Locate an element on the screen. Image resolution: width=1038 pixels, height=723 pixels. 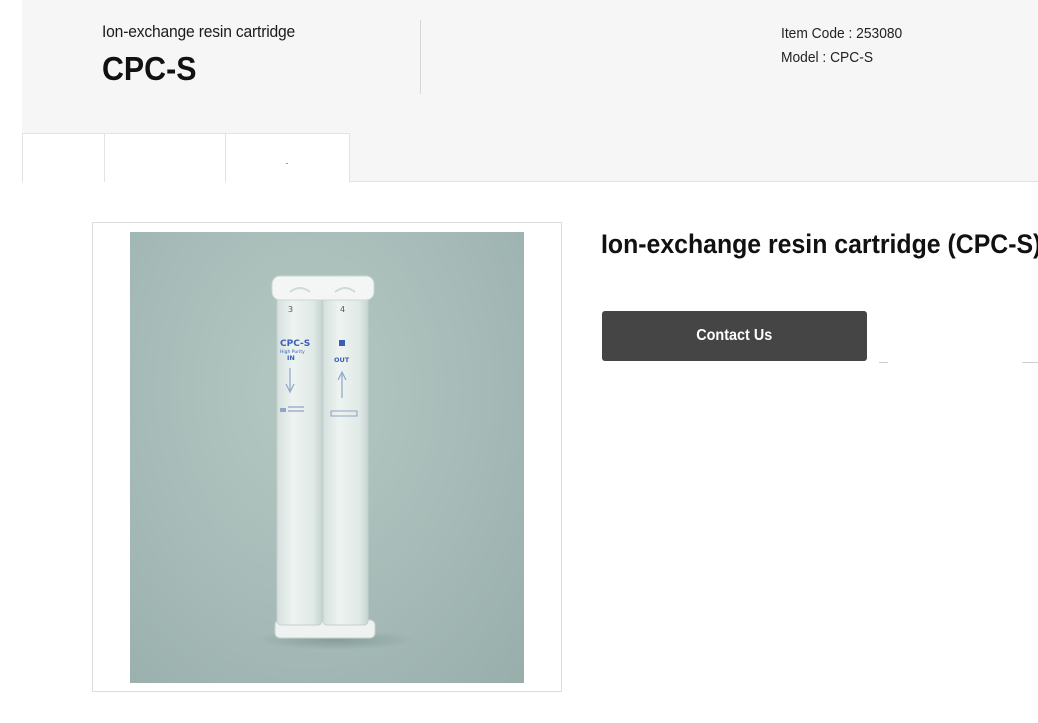
left-tag-icon is located at coordinates (283, 410).